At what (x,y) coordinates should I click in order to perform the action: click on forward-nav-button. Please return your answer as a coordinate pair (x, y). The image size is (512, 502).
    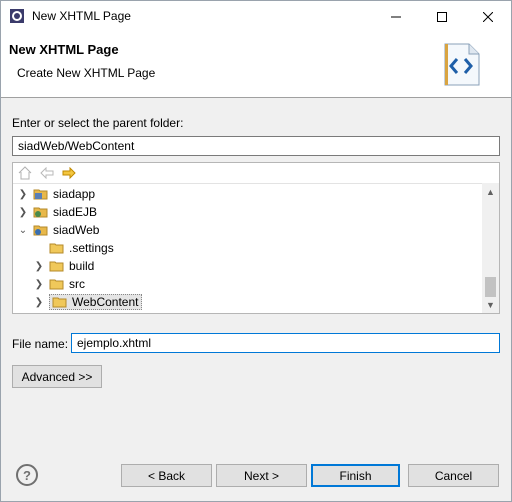
    Looking at the image, I should click on (69, 173).